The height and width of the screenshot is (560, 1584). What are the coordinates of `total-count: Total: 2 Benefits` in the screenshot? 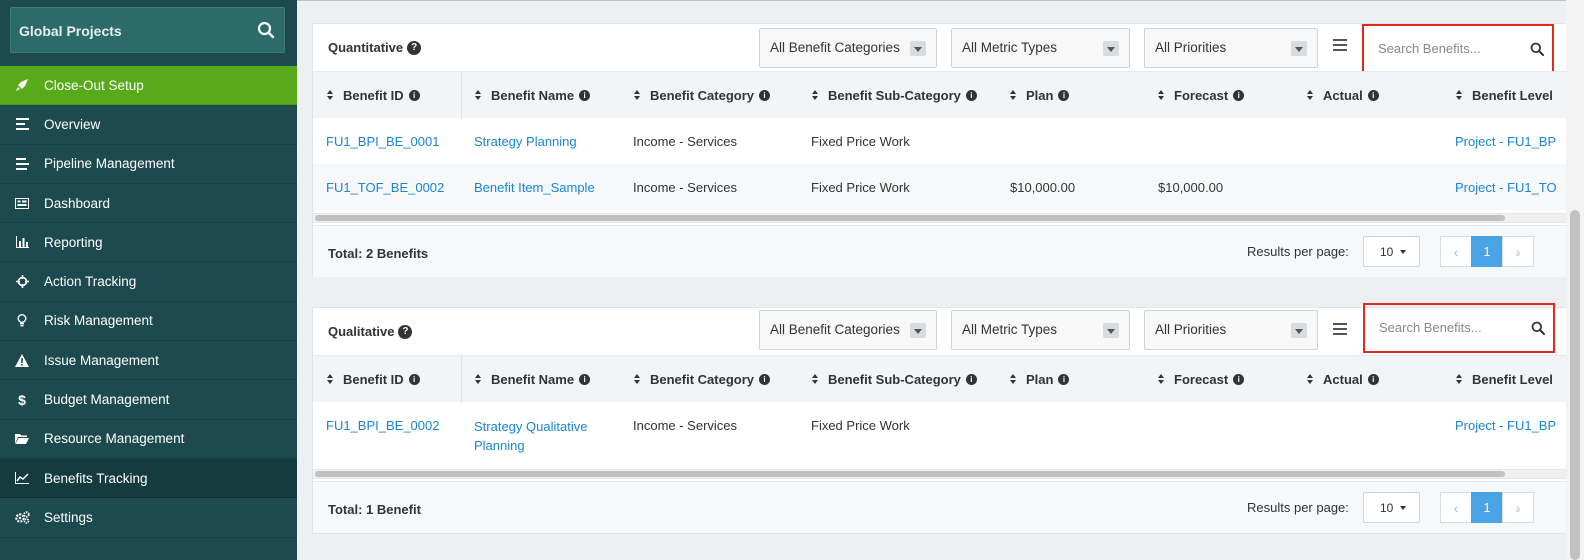 It's located at (378, 253).